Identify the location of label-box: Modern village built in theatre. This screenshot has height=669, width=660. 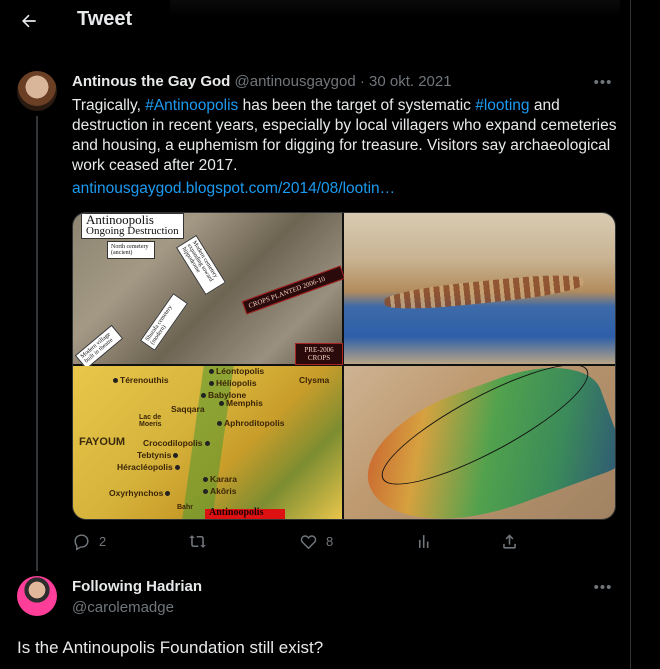
(99, 347).